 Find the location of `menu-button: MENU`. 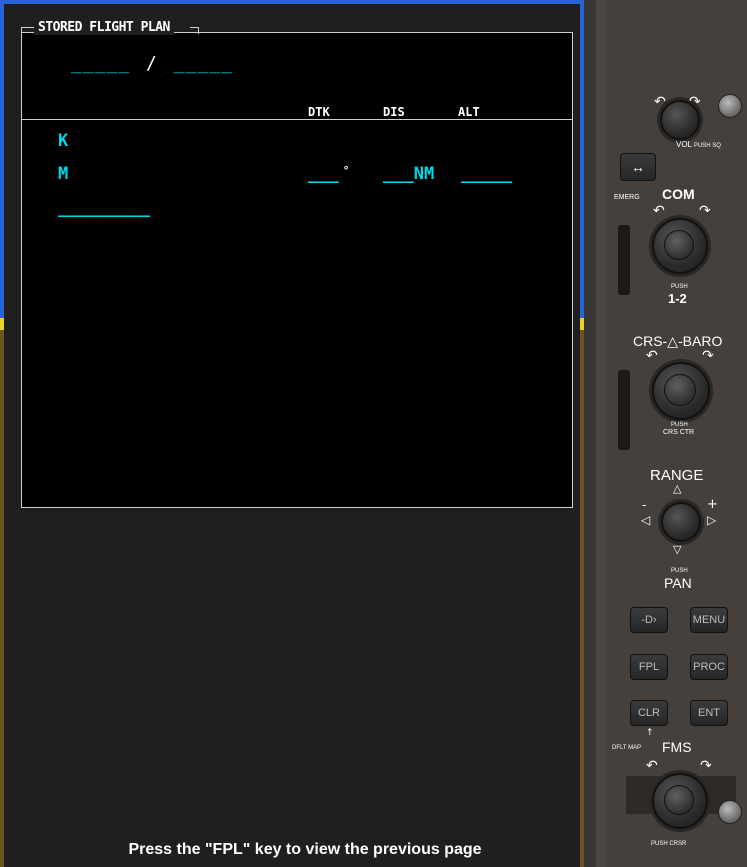

menu-button: MENU is located at coordinates (709, 620).